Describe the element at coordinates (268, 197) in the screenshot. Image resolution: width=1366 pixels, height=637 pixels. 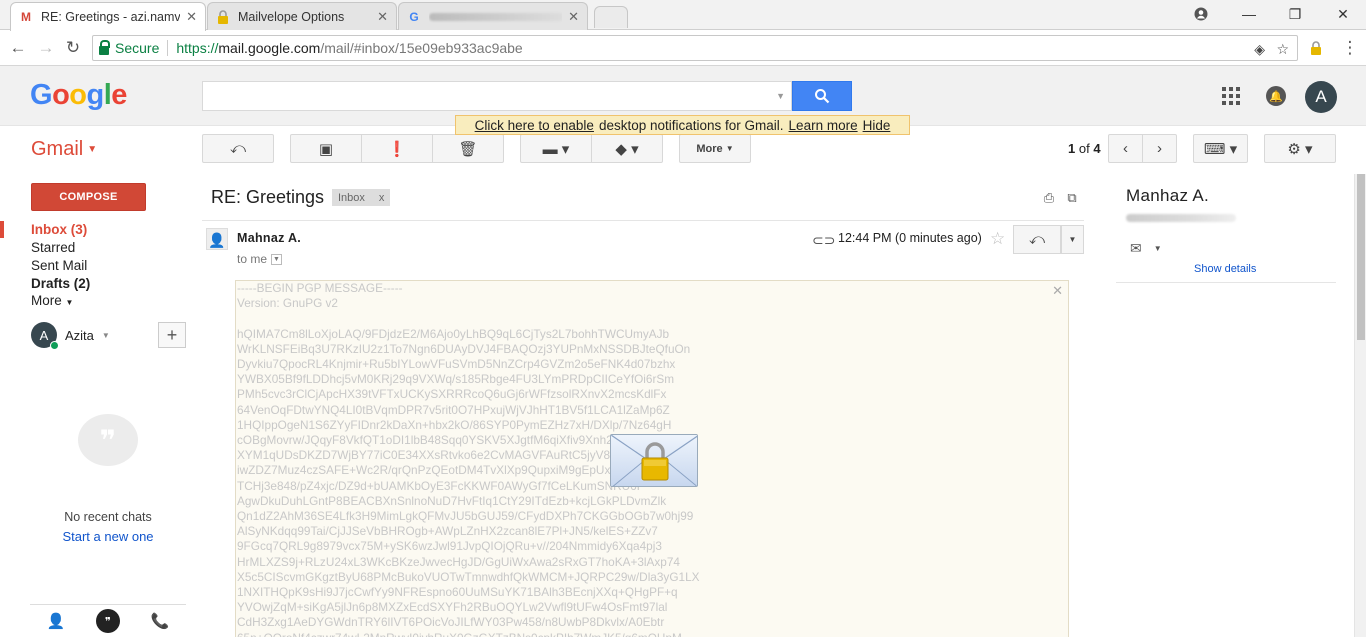
I see `conversation-subject: RE: Greetings` at that location.